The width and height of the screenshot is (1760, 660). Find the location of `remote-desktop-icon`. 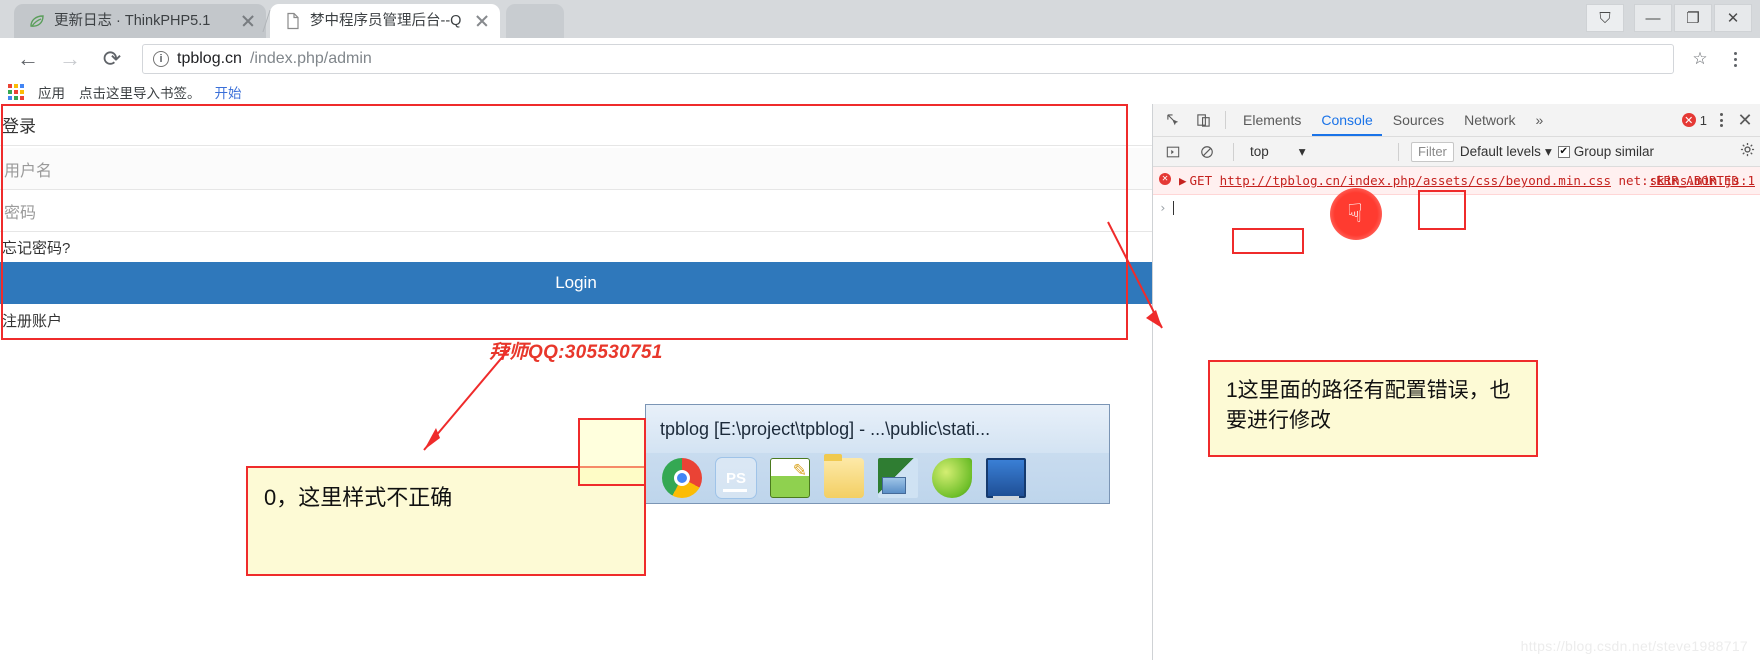

remote-desktop-icon is located at coordinates (898, 478).